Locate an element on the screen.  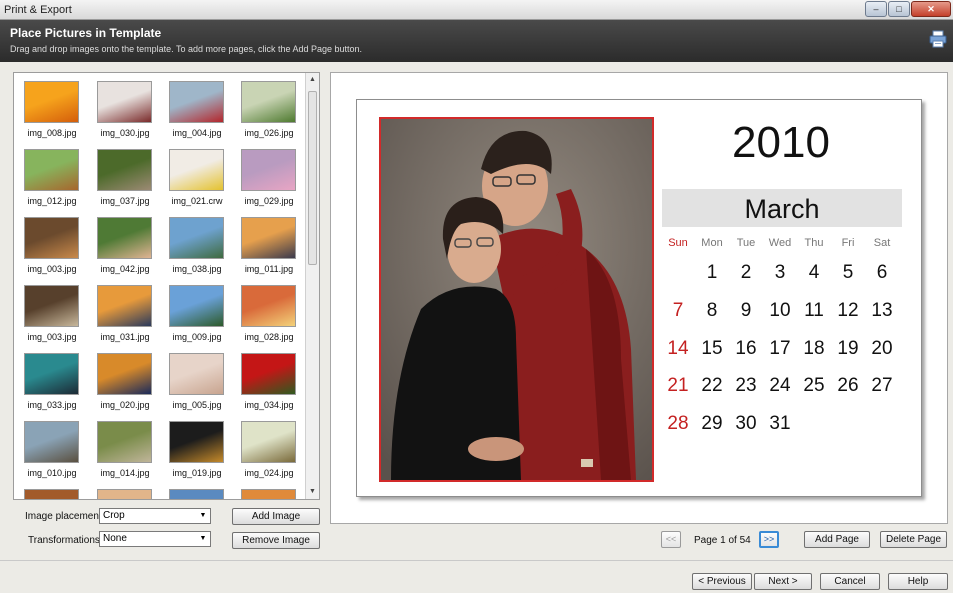
remove-image-button: Remove Image is located at coordinates (276, 540).